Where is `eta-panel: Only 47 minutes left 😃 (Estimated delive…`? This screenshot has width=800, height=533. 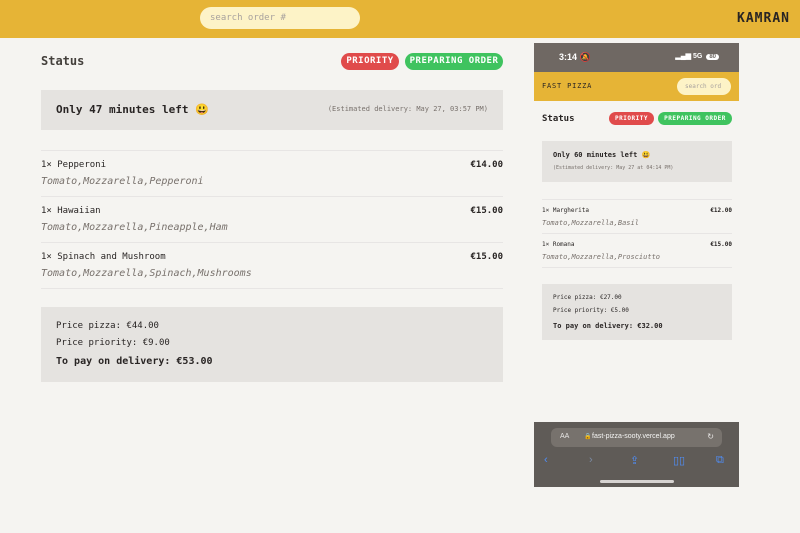 eta-panel: Only 47 minutes left 😃 (Estimated delive… is located at coordinates (272, 110).